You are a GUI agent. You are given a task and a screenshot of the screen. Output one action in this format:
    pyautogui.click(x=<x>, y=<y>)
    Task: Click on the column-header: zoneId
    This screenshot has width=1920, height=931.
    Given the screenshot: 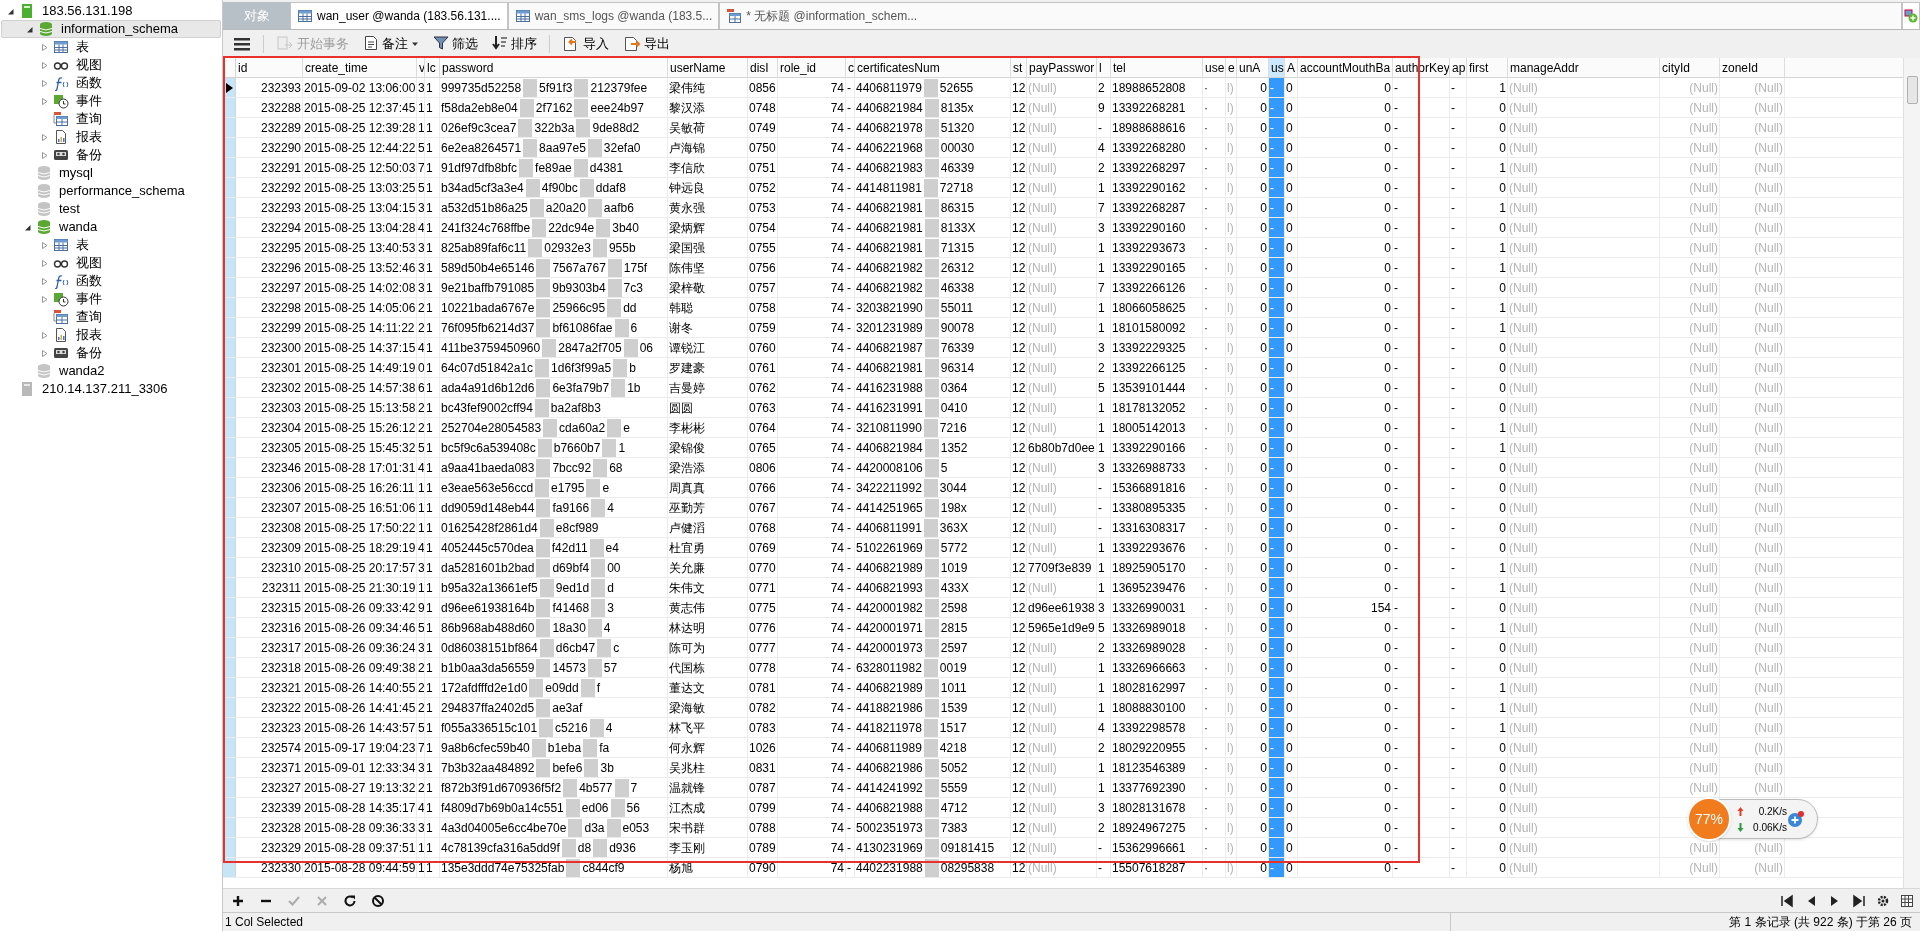 What is the action you would take?
    pyautogui.click(x=1752, y=67)
    